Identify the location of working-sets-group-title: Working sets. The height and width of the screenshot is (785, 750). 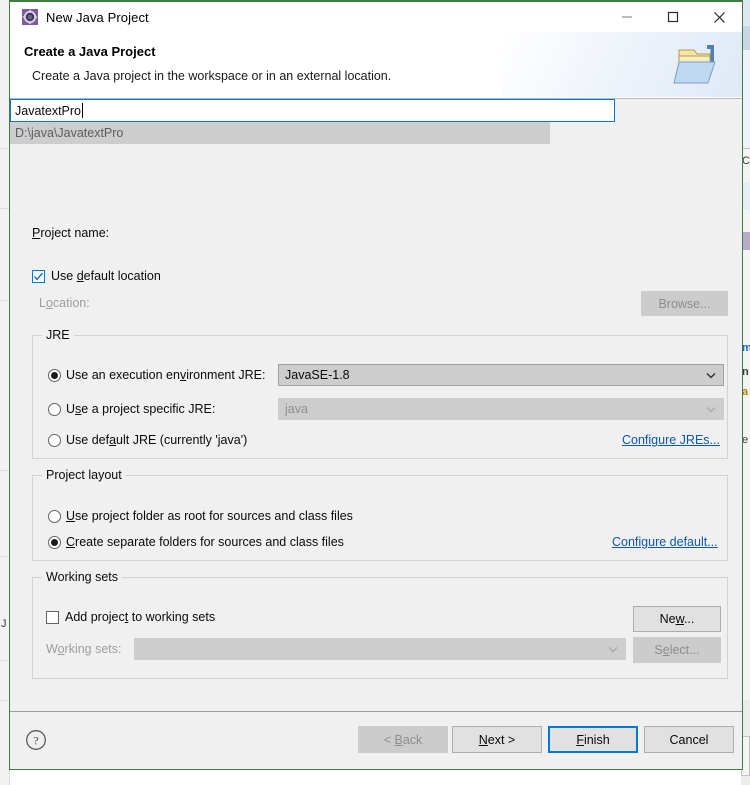
(82, 577).